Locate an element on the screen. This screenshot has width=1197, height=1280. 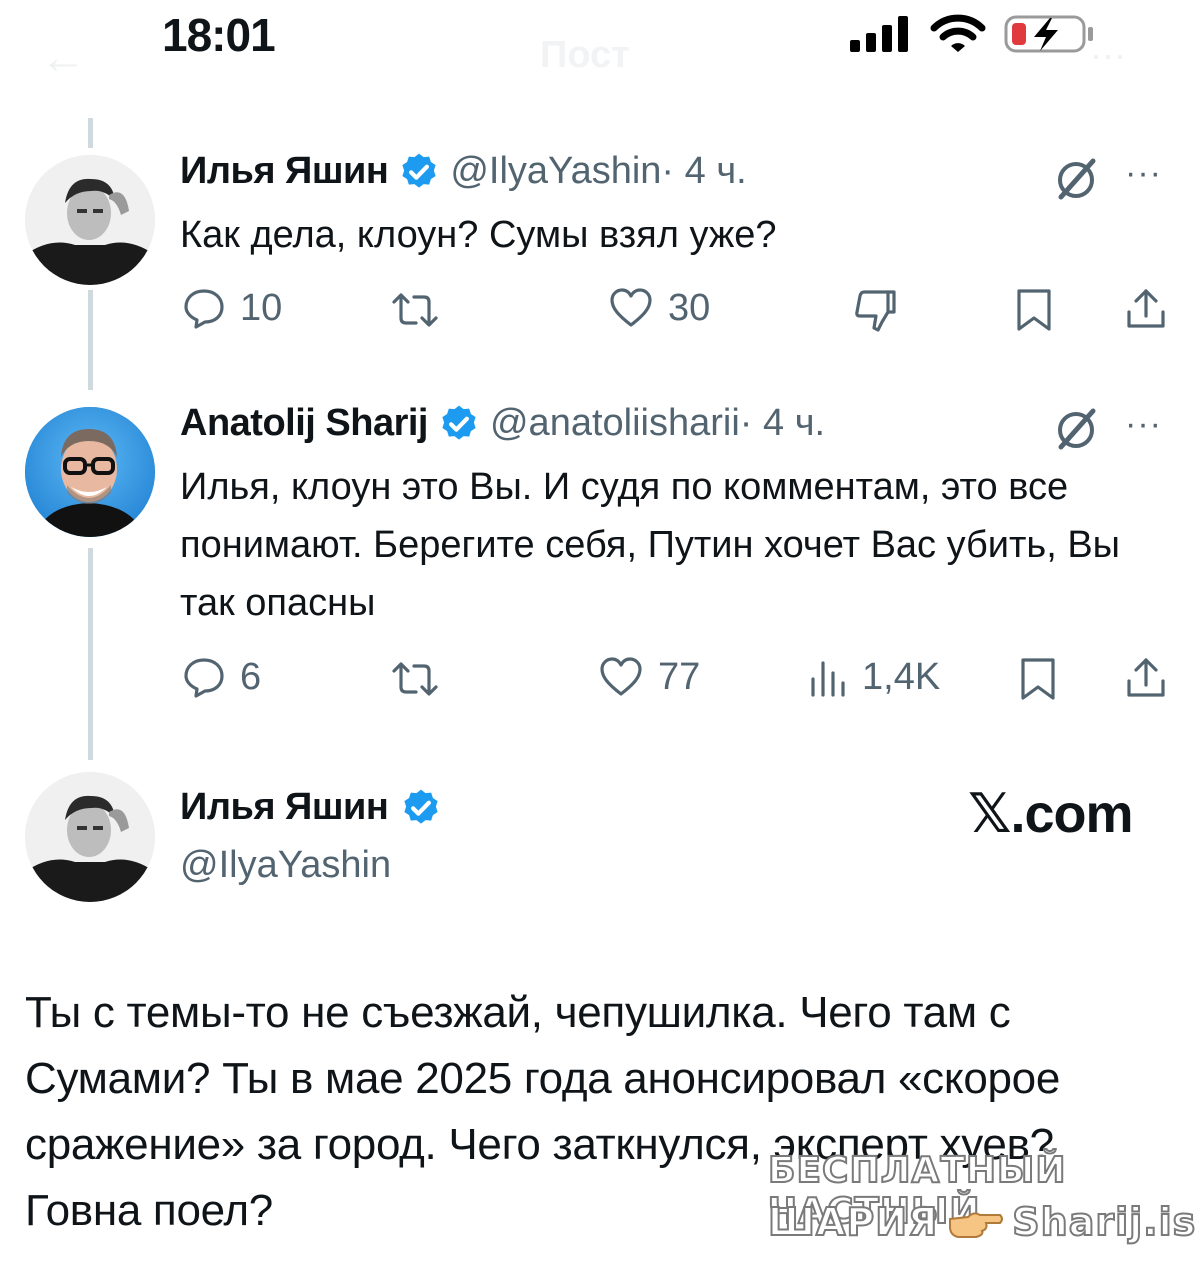
tweet-header: Илья Яшин @IlyaYashin · 4 ч. is located at coordinates (463, 171).